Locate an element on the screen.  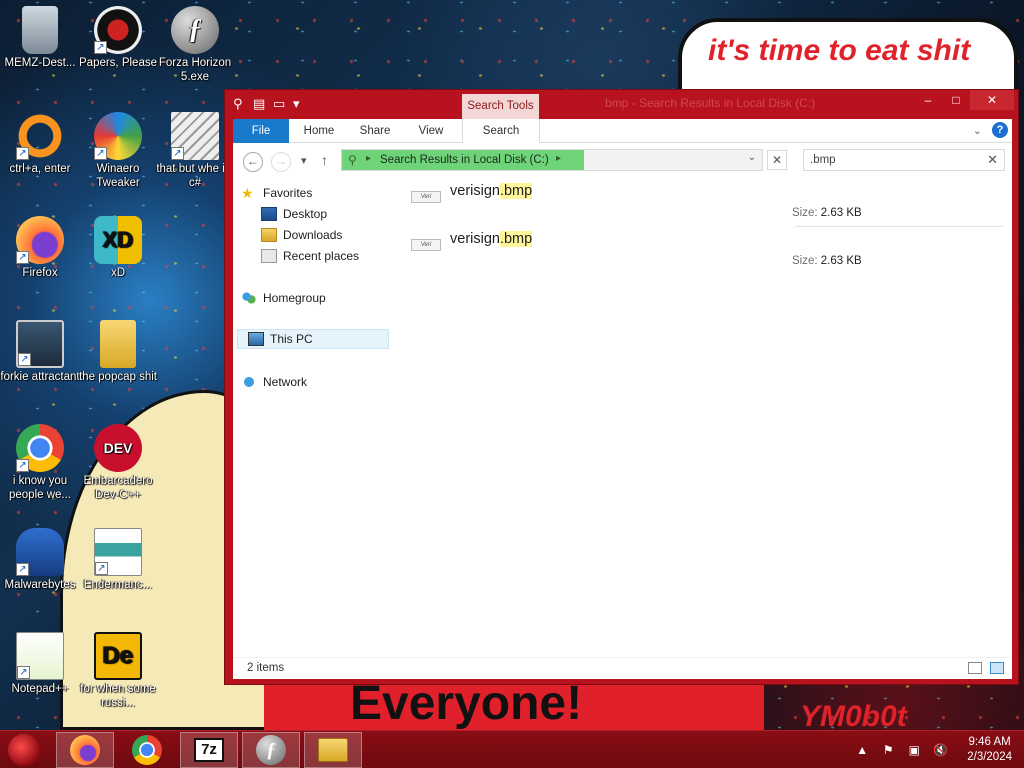
tab-home: Home is located at coordinates (319, 131).